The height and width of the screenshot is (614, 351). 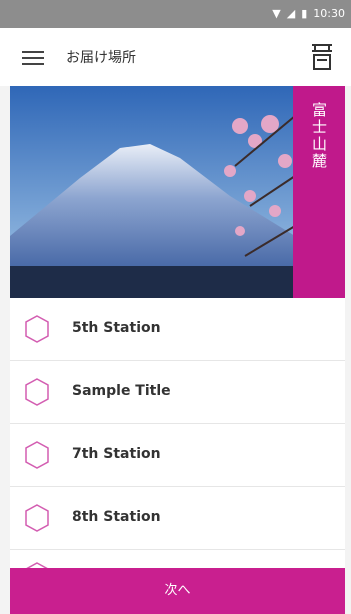 I want to click on list-item: 8th Station, so click(x=177, y=518).